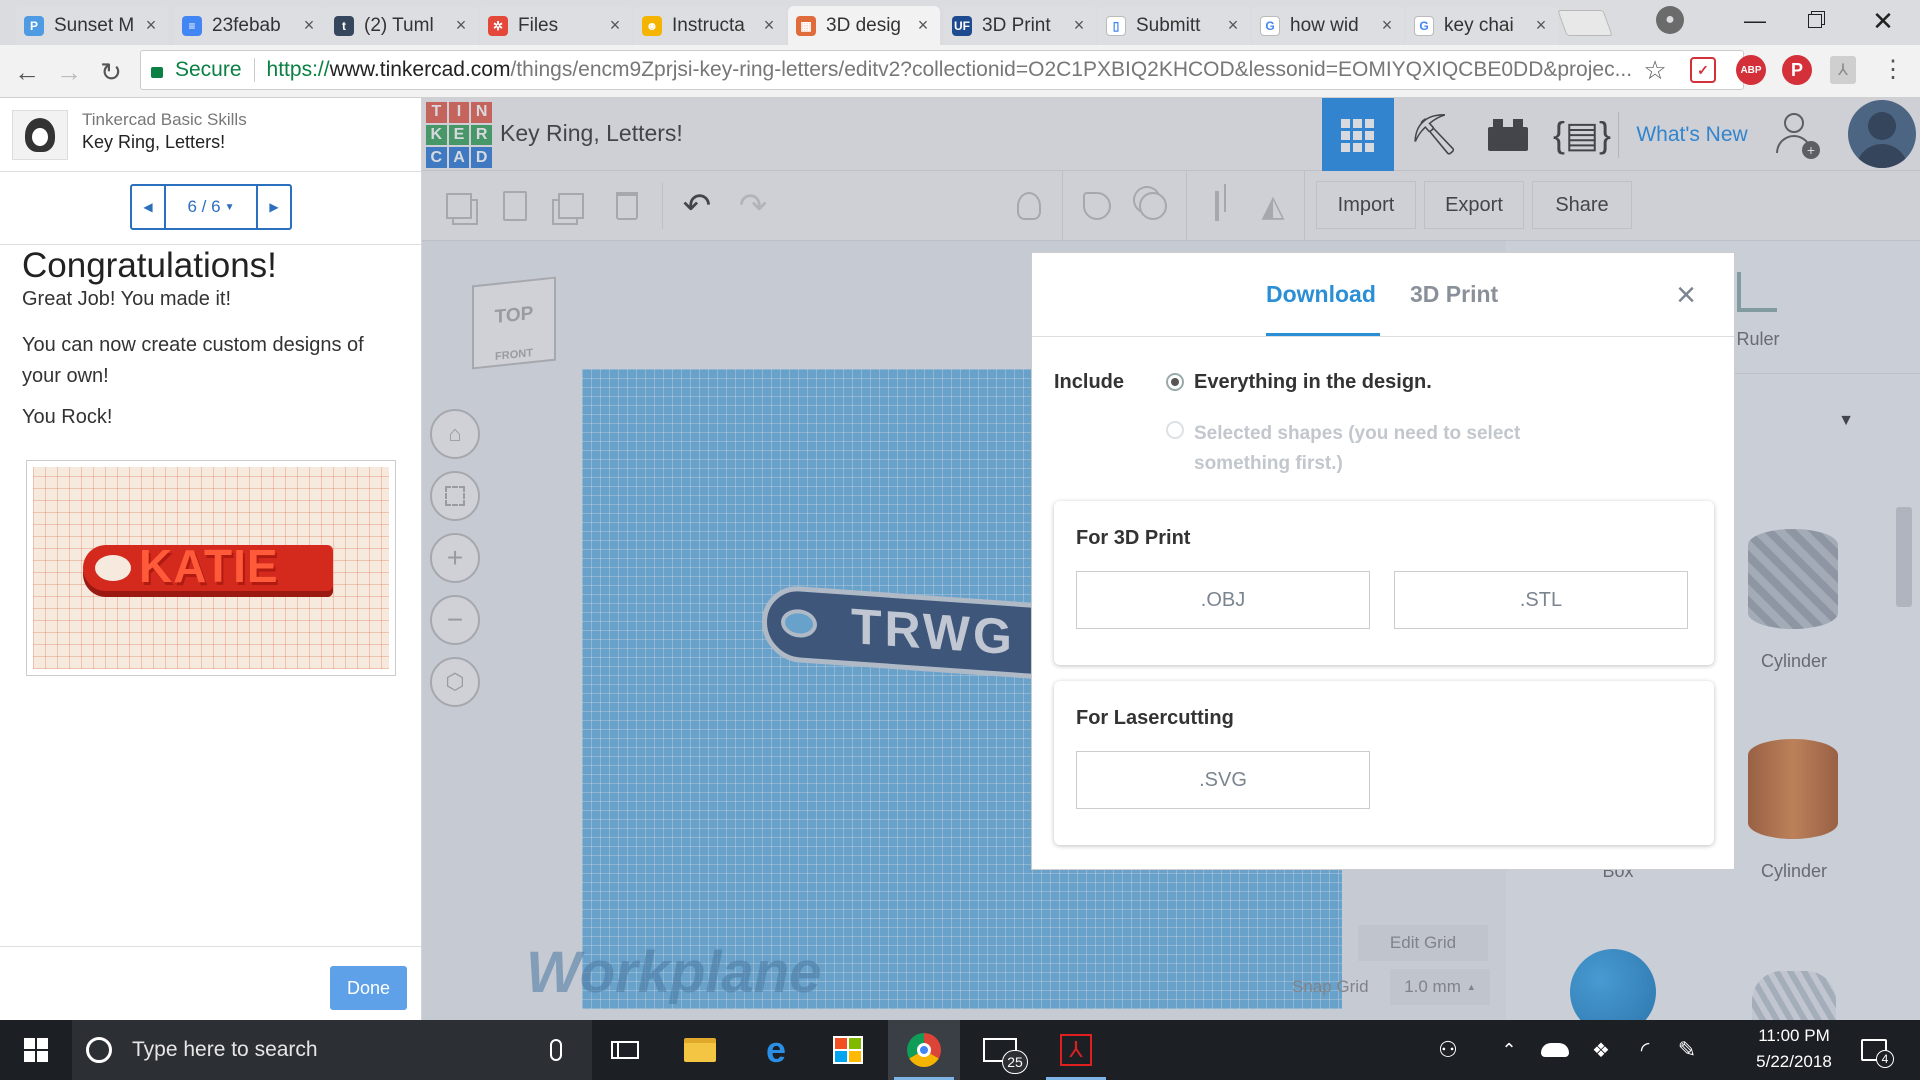 The image size is (1920, 1080). What do you see at coordinates (99, 1050) in the screenshot?
I see `cortana-icon` at bounding box center [99, 1050].